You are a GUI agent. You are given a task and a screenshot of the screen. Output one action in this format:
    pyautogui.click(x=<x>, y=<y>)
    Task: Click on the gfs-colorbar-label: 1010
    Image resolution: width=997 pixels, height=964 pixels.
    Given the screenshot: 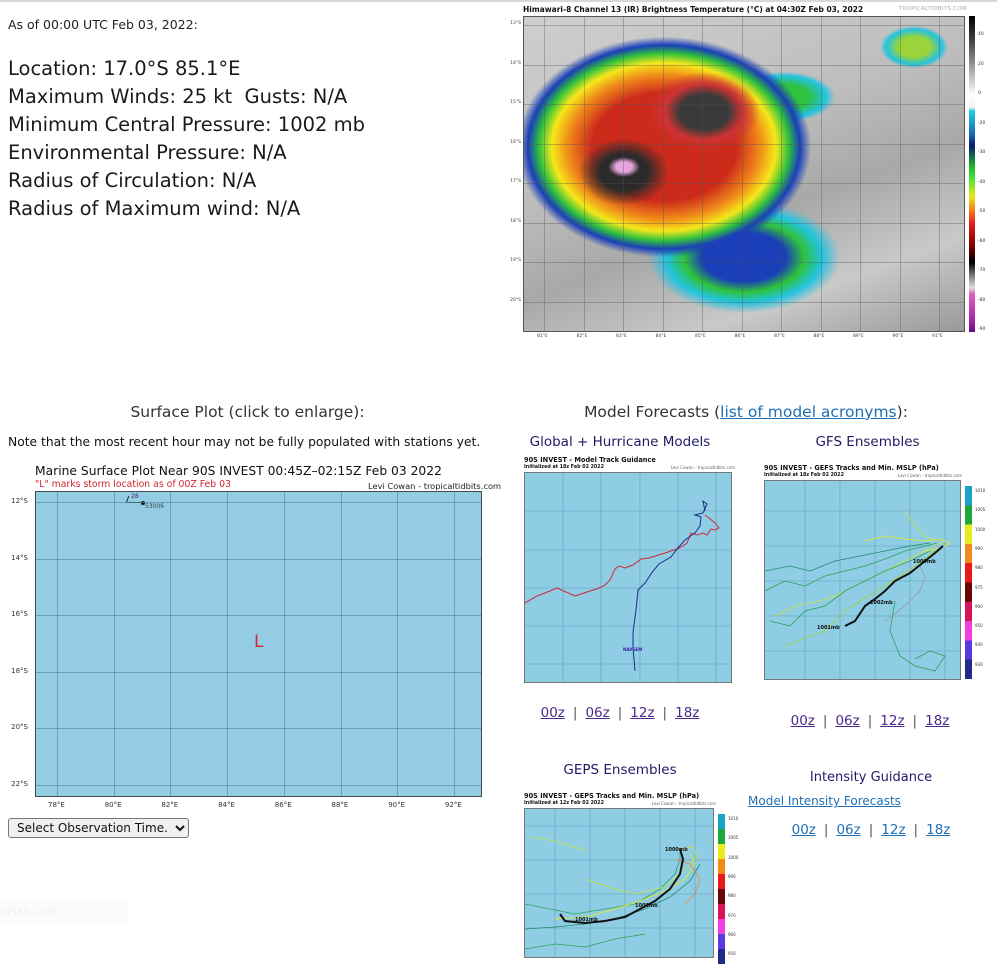 What is the action you would take?
    pyautogui.click(x=980, y=490)
    